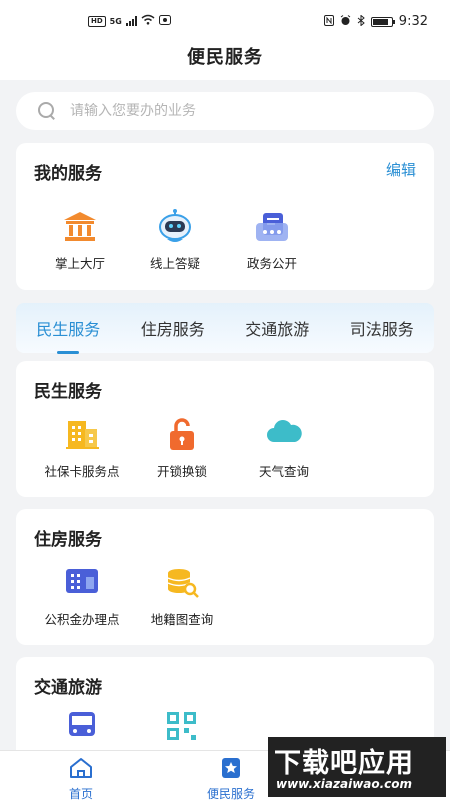  I want to click on building-icon, so click(82, 436).